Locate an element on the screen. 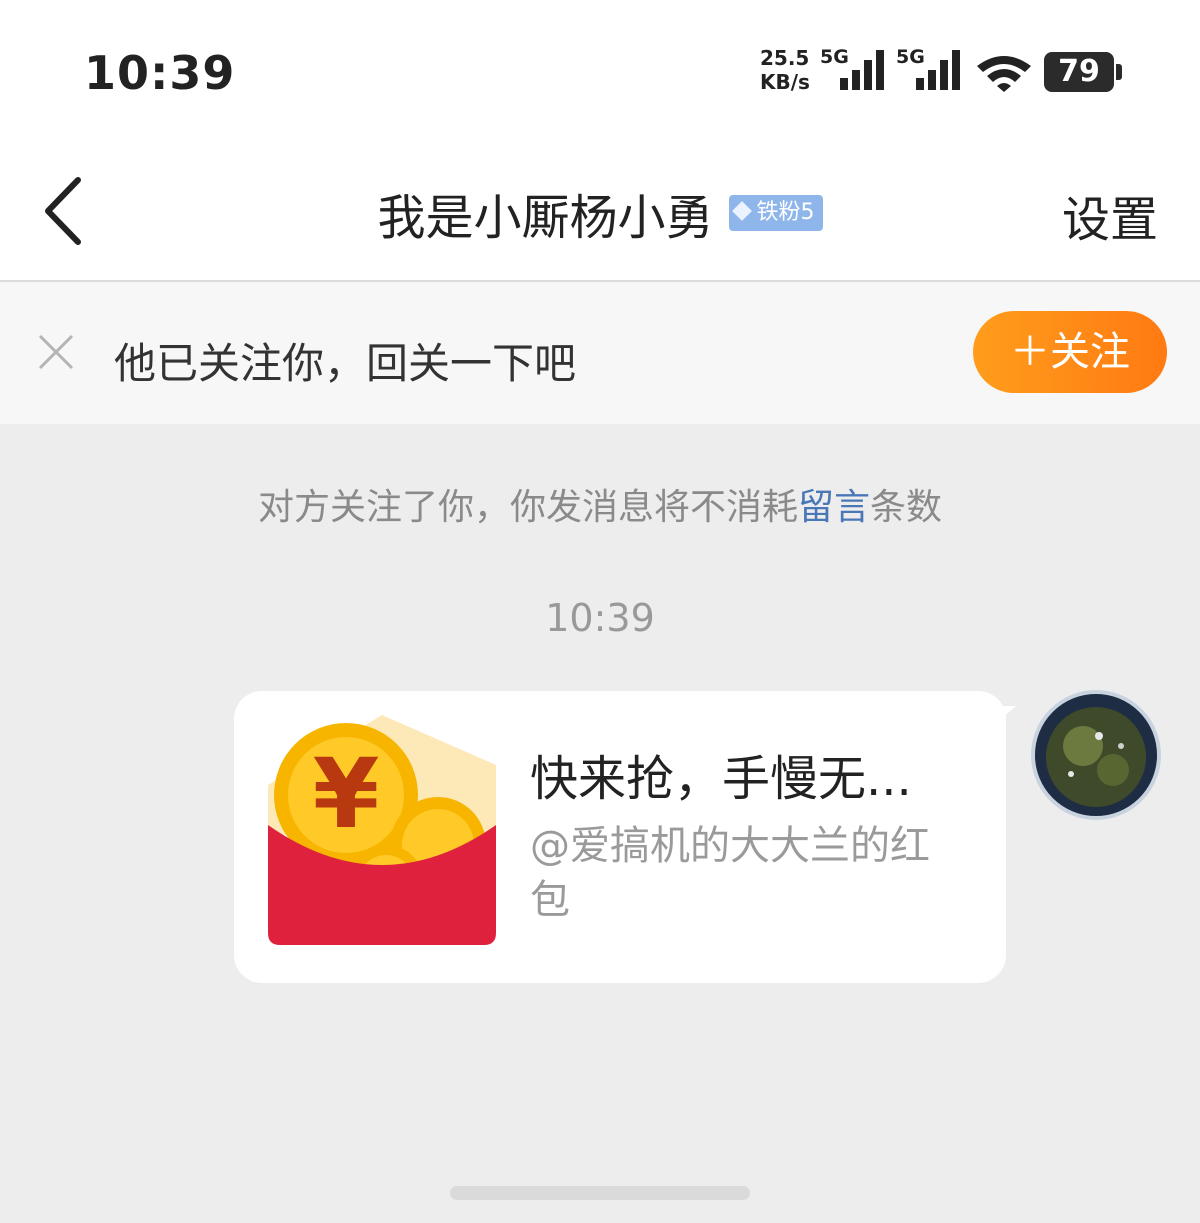 Image resolution: width=1200 pixels, height=1223 pixels. message-quota-link: 留言 is located at coordinates (834, 507).